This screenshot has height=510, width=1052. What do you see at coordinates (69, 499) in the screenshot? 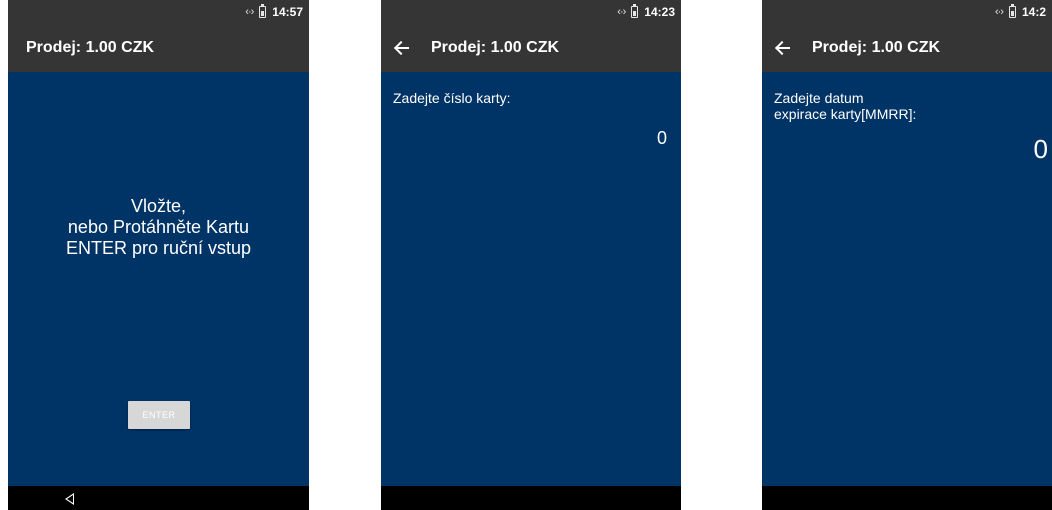
I see `nav-back-icon` at bounding box center [69, 499].